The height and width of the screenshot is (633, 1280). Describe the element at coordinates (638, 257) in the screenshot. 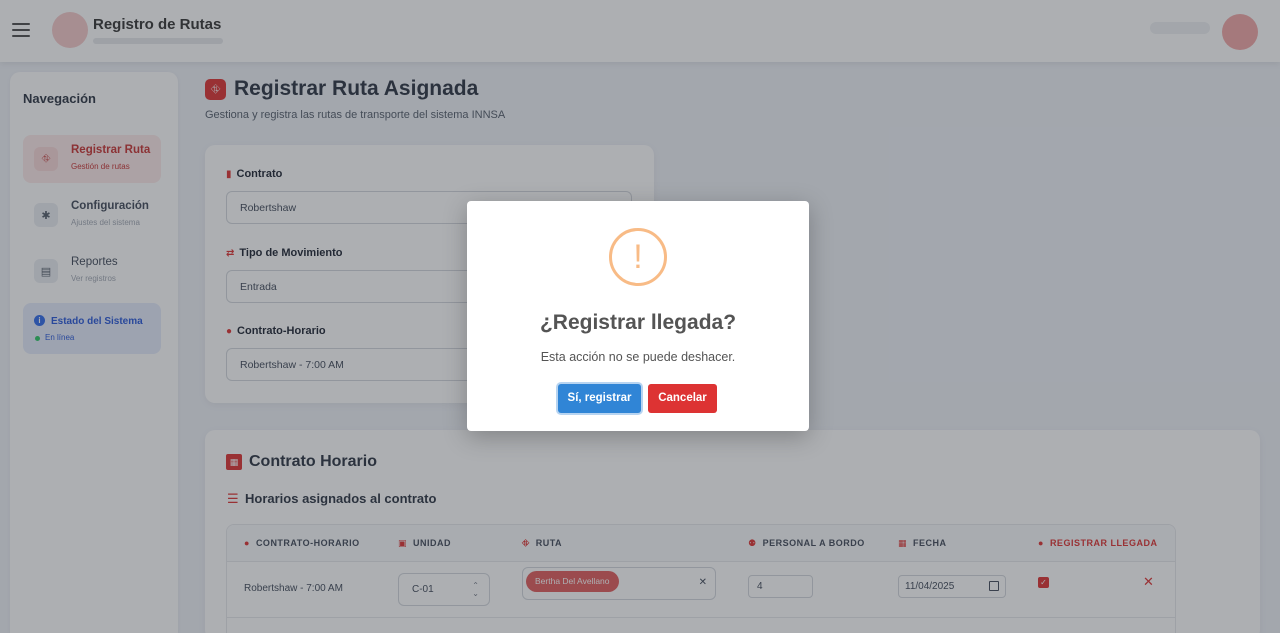

I see `warning-icon: !` at that location.